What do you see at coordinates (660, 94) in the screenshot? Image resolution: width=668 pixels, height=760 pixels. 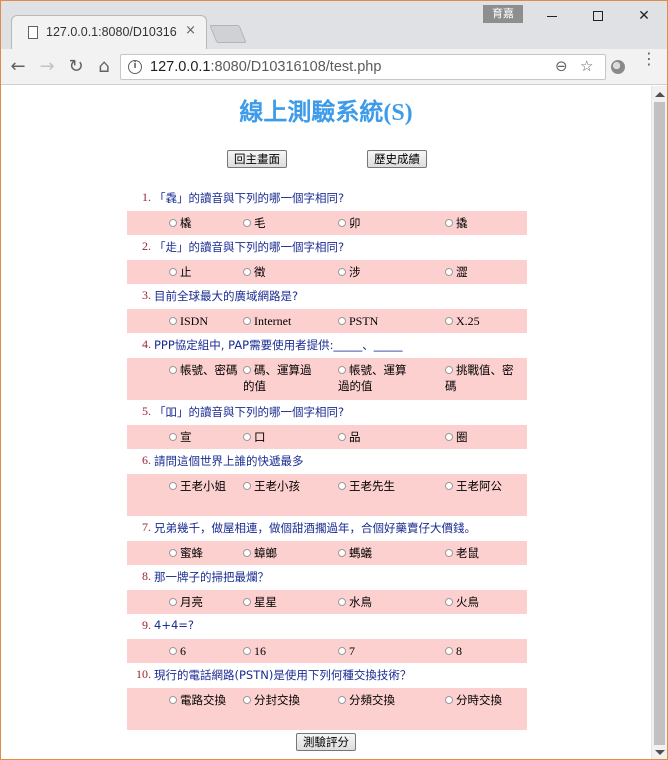 I see `scroll-up-icon` at bounding box center [660, 94].